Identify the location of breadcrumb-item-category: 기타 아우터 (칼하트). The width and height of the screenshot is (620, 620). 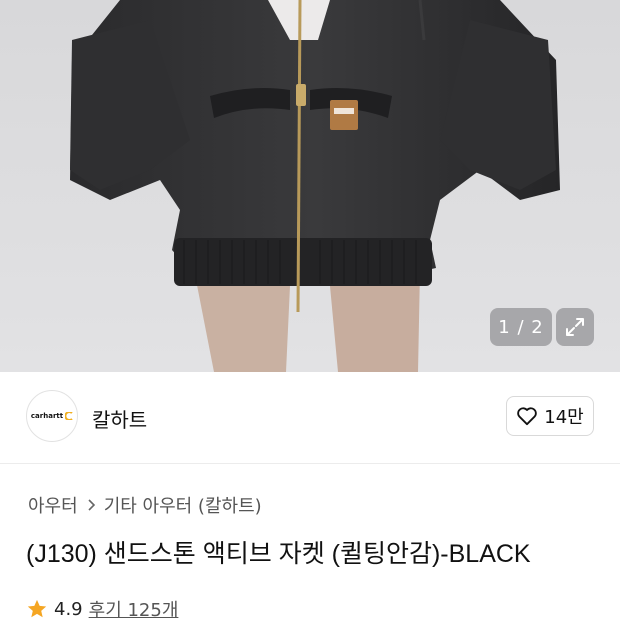
(183, 505).